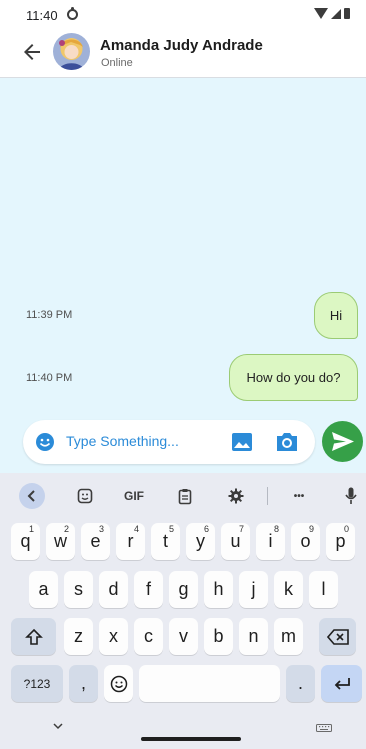 The width and height of the screenshot is (366, 749). What do you see at coordinates (267, 496) in the screenshot?
I see `toolbar-divider` at bounding box center [267, 496].